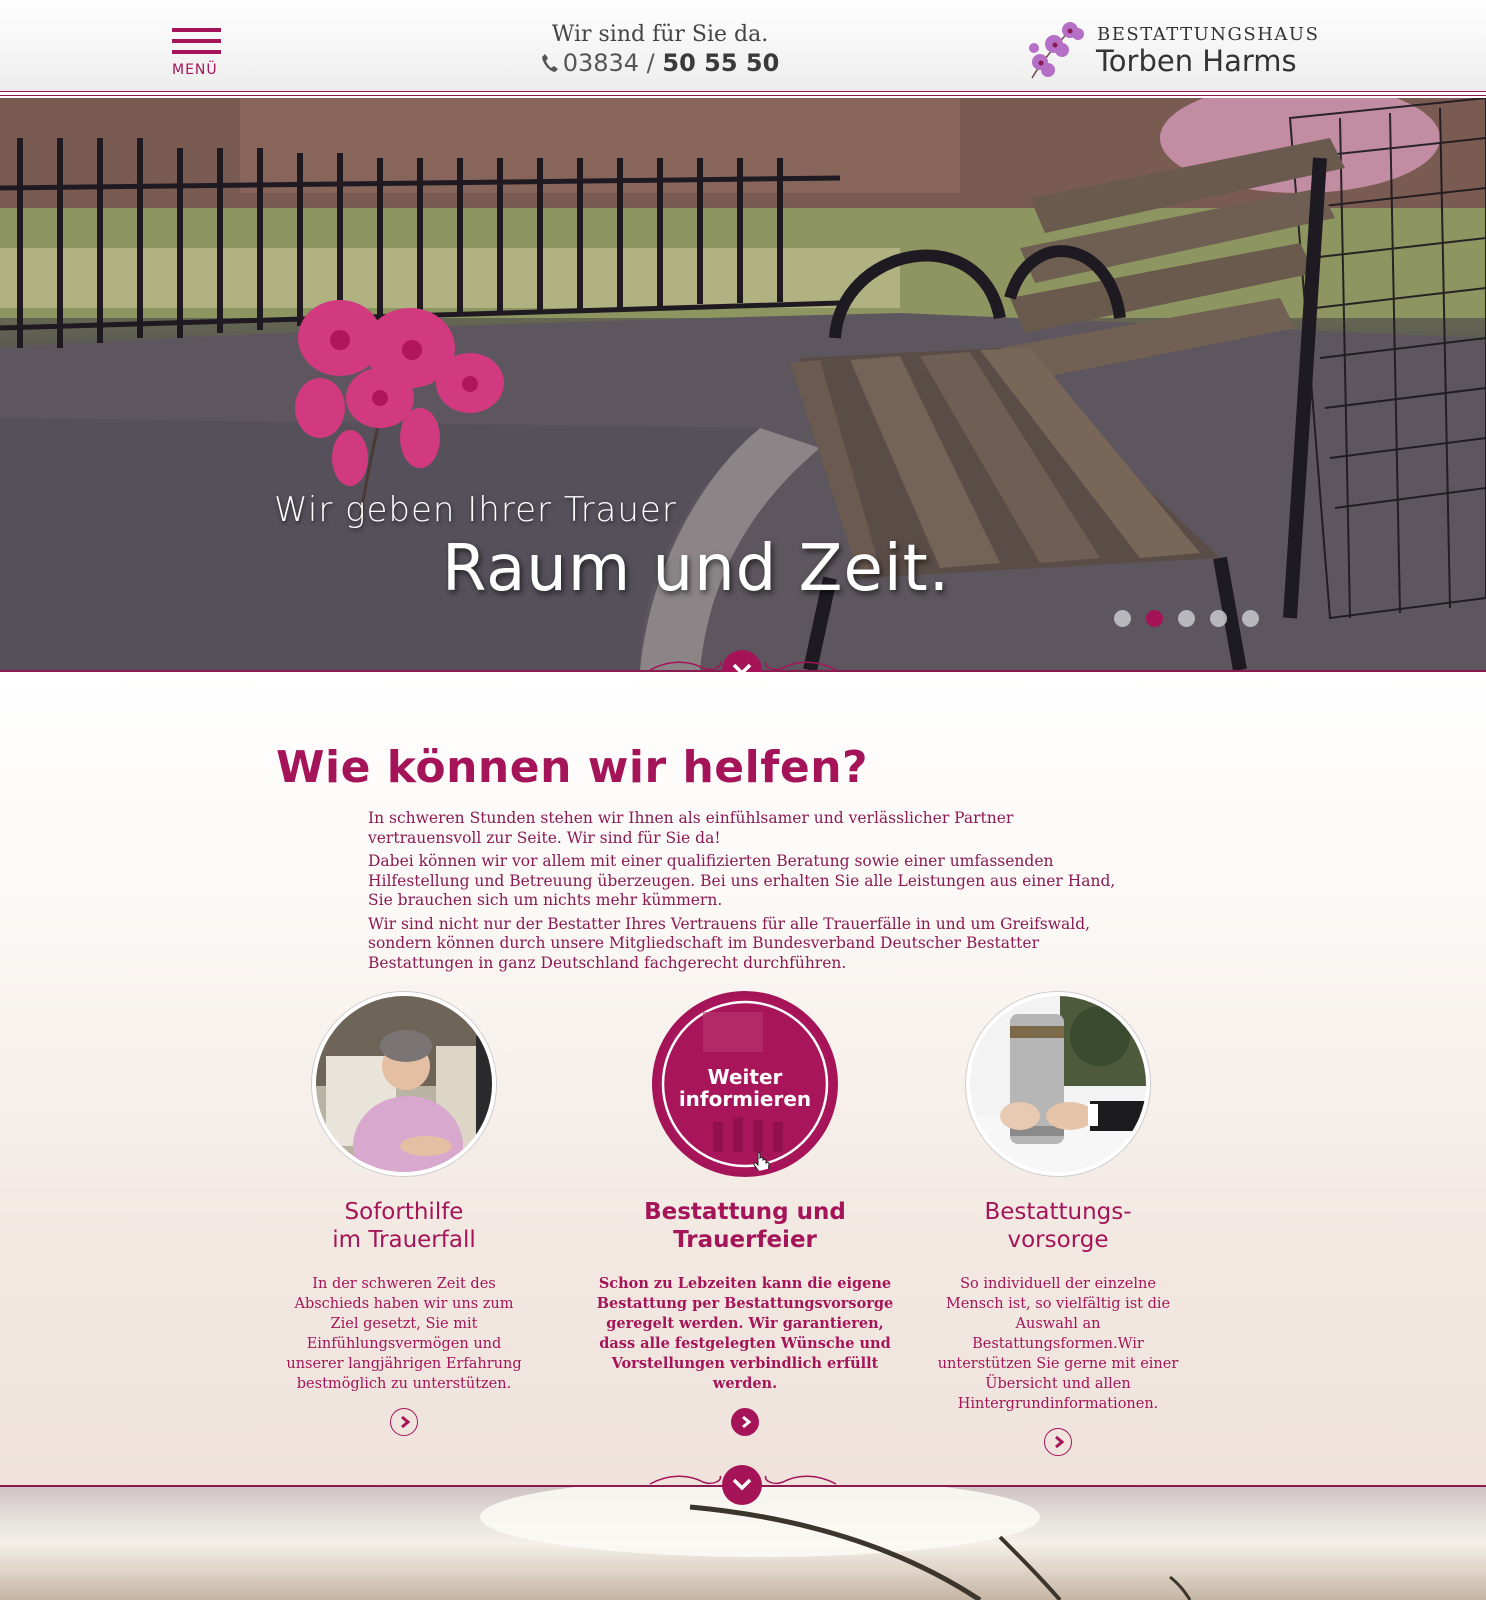 The width and height of the screenshot is (1486, 1600). What do you see at coordinates (572, 767) in the screenshot?
I see `section-title: Wie können wir helfen?` at bounding box center [572, 767].